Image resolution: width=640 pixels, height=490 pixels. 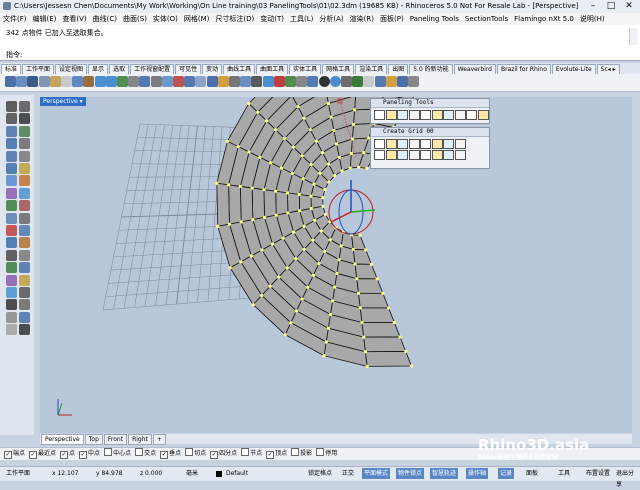 What do you see at coordinates (24, 317) in the screenshot?
I see `show-icon` at bounding box center [24, 317].